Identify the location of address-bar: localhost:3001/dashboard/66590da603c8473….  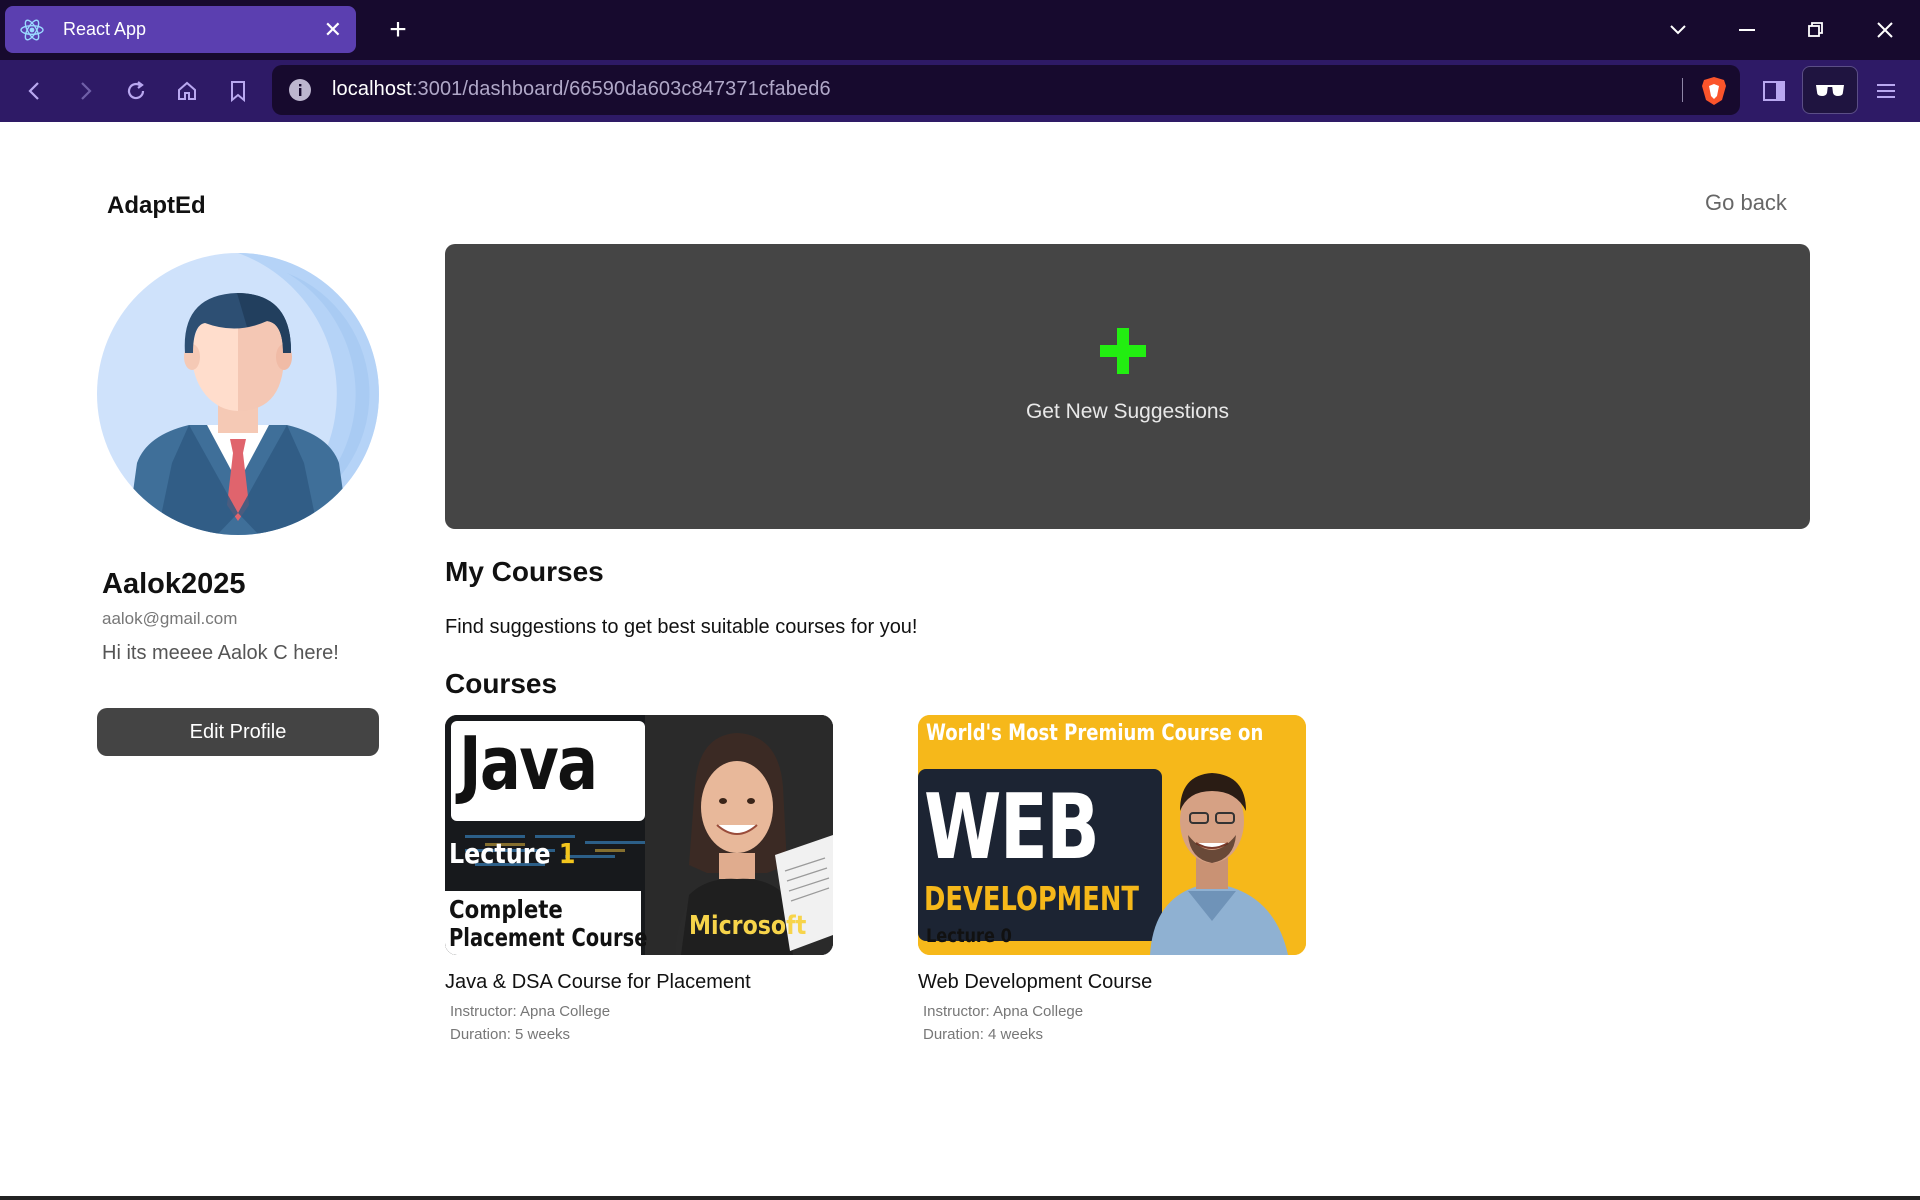
(1006, 90).